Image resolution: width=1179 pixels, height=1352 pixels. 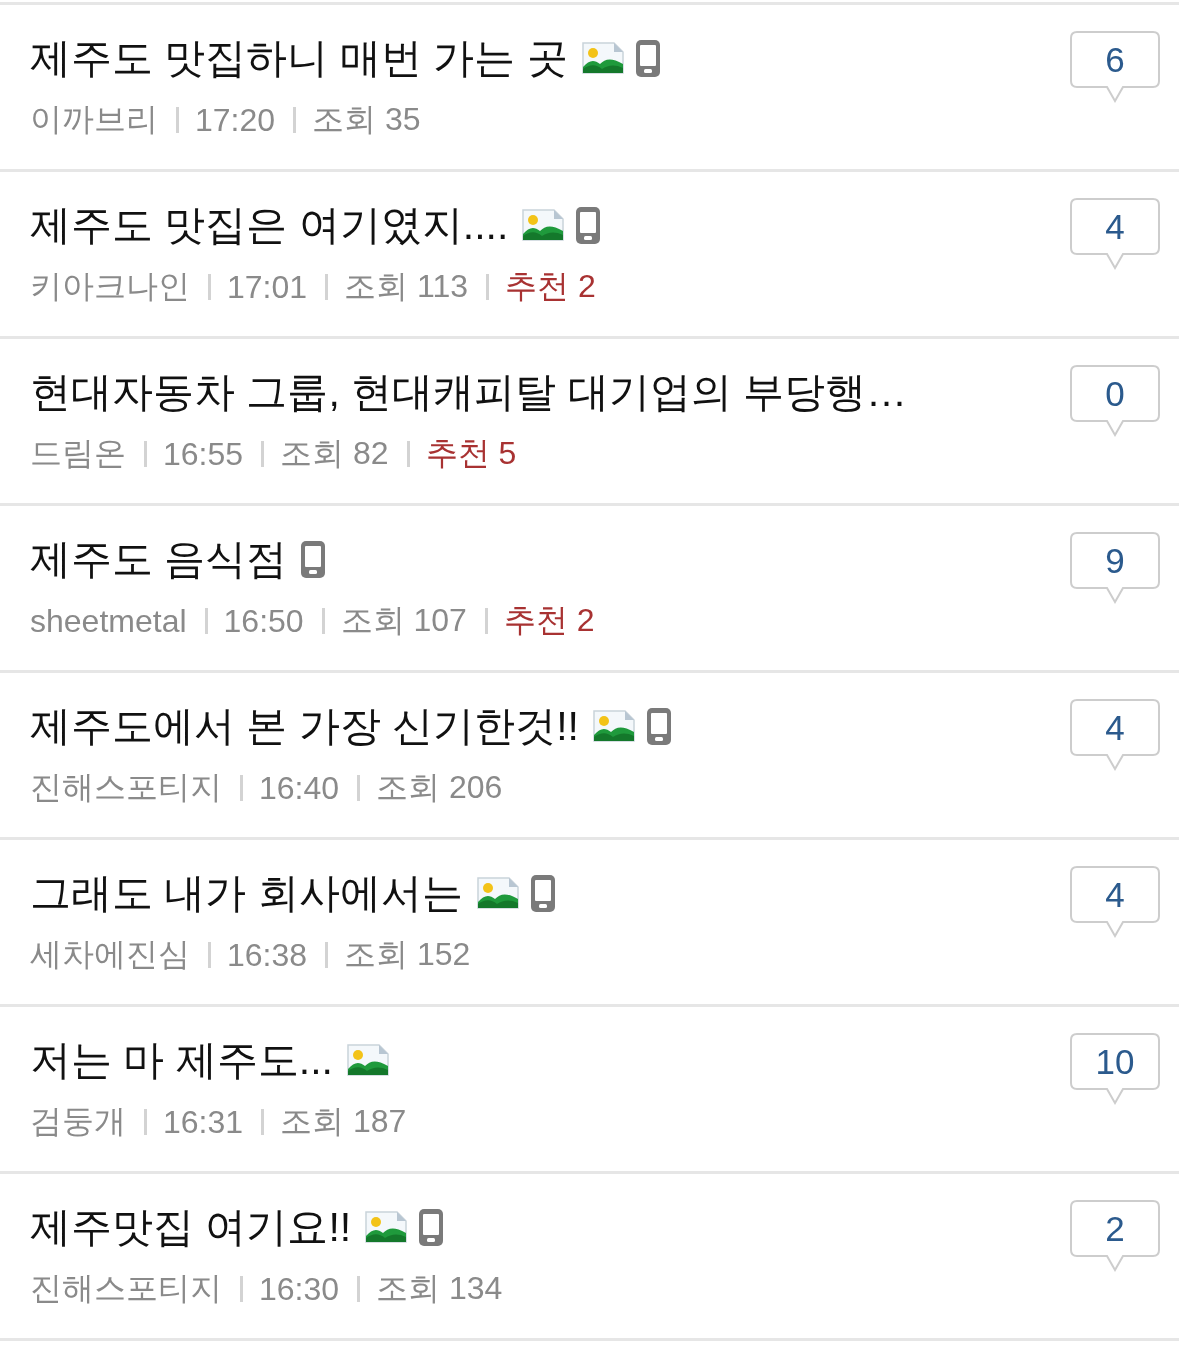 What do you see at coordinates (108, 621) in the screenshot?
I see `author-name: sheetmetal` at bounding box center [108, 621].